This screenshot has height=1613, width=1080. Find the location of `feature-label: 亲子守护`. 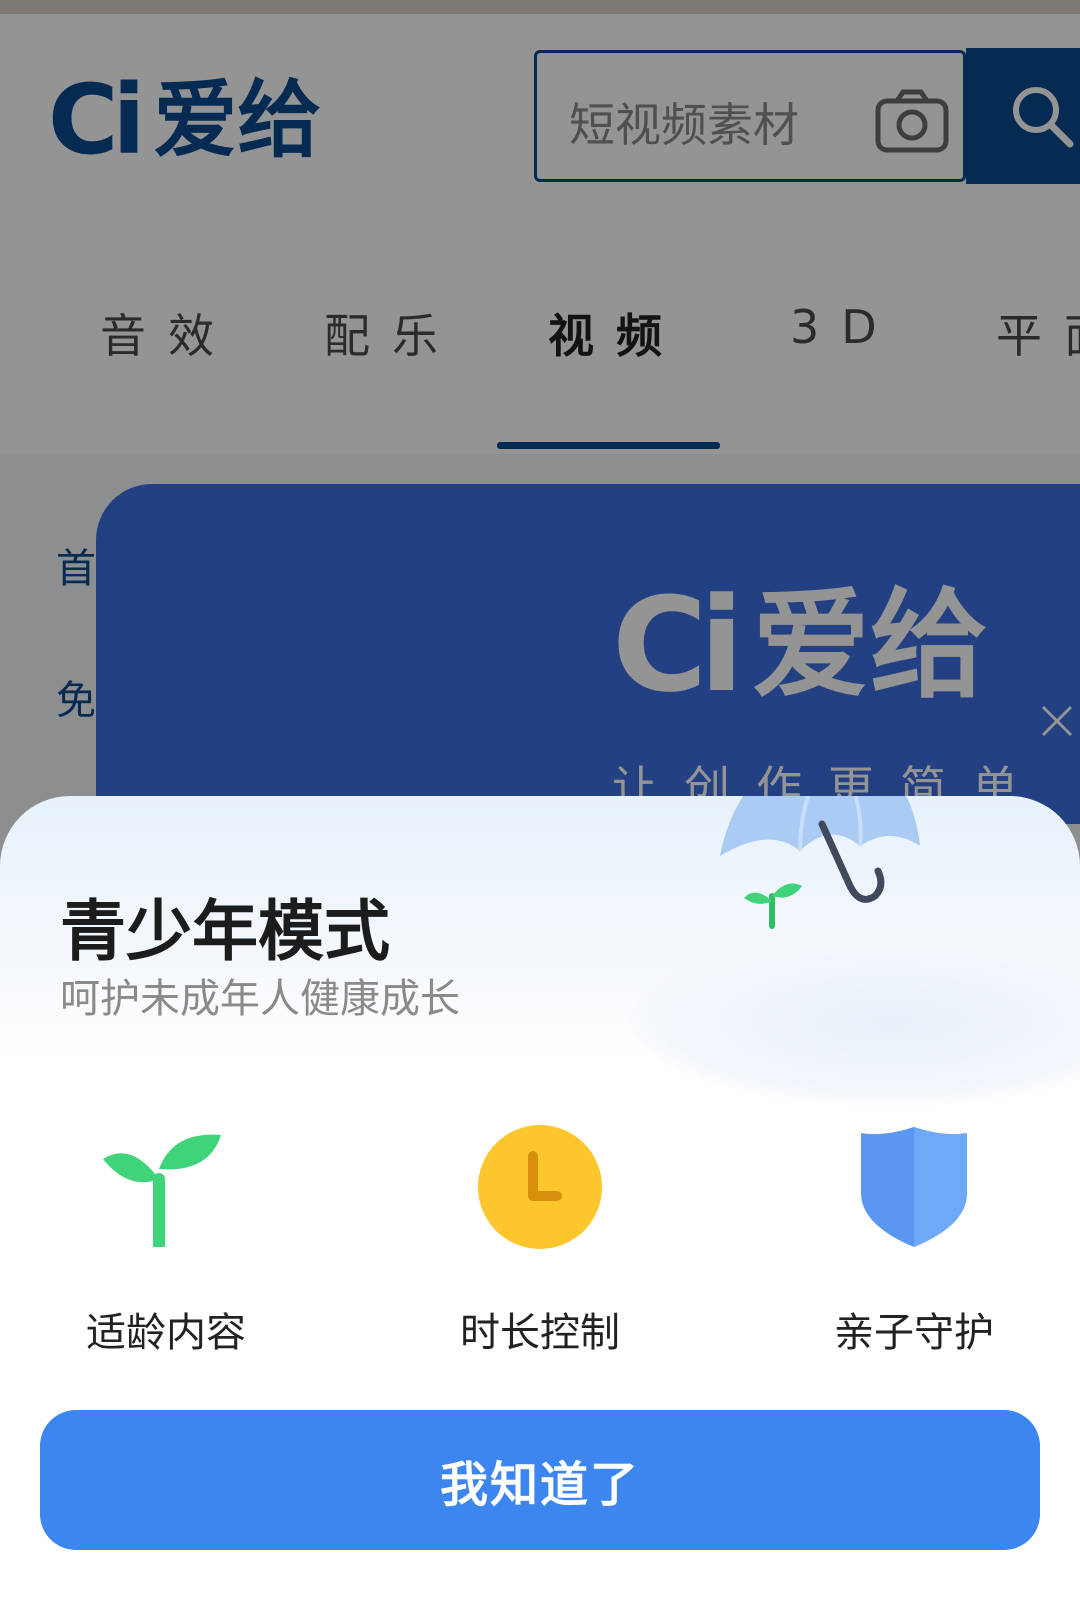

feature-label: 亲子守护 is located at coordinates (914, 1333).